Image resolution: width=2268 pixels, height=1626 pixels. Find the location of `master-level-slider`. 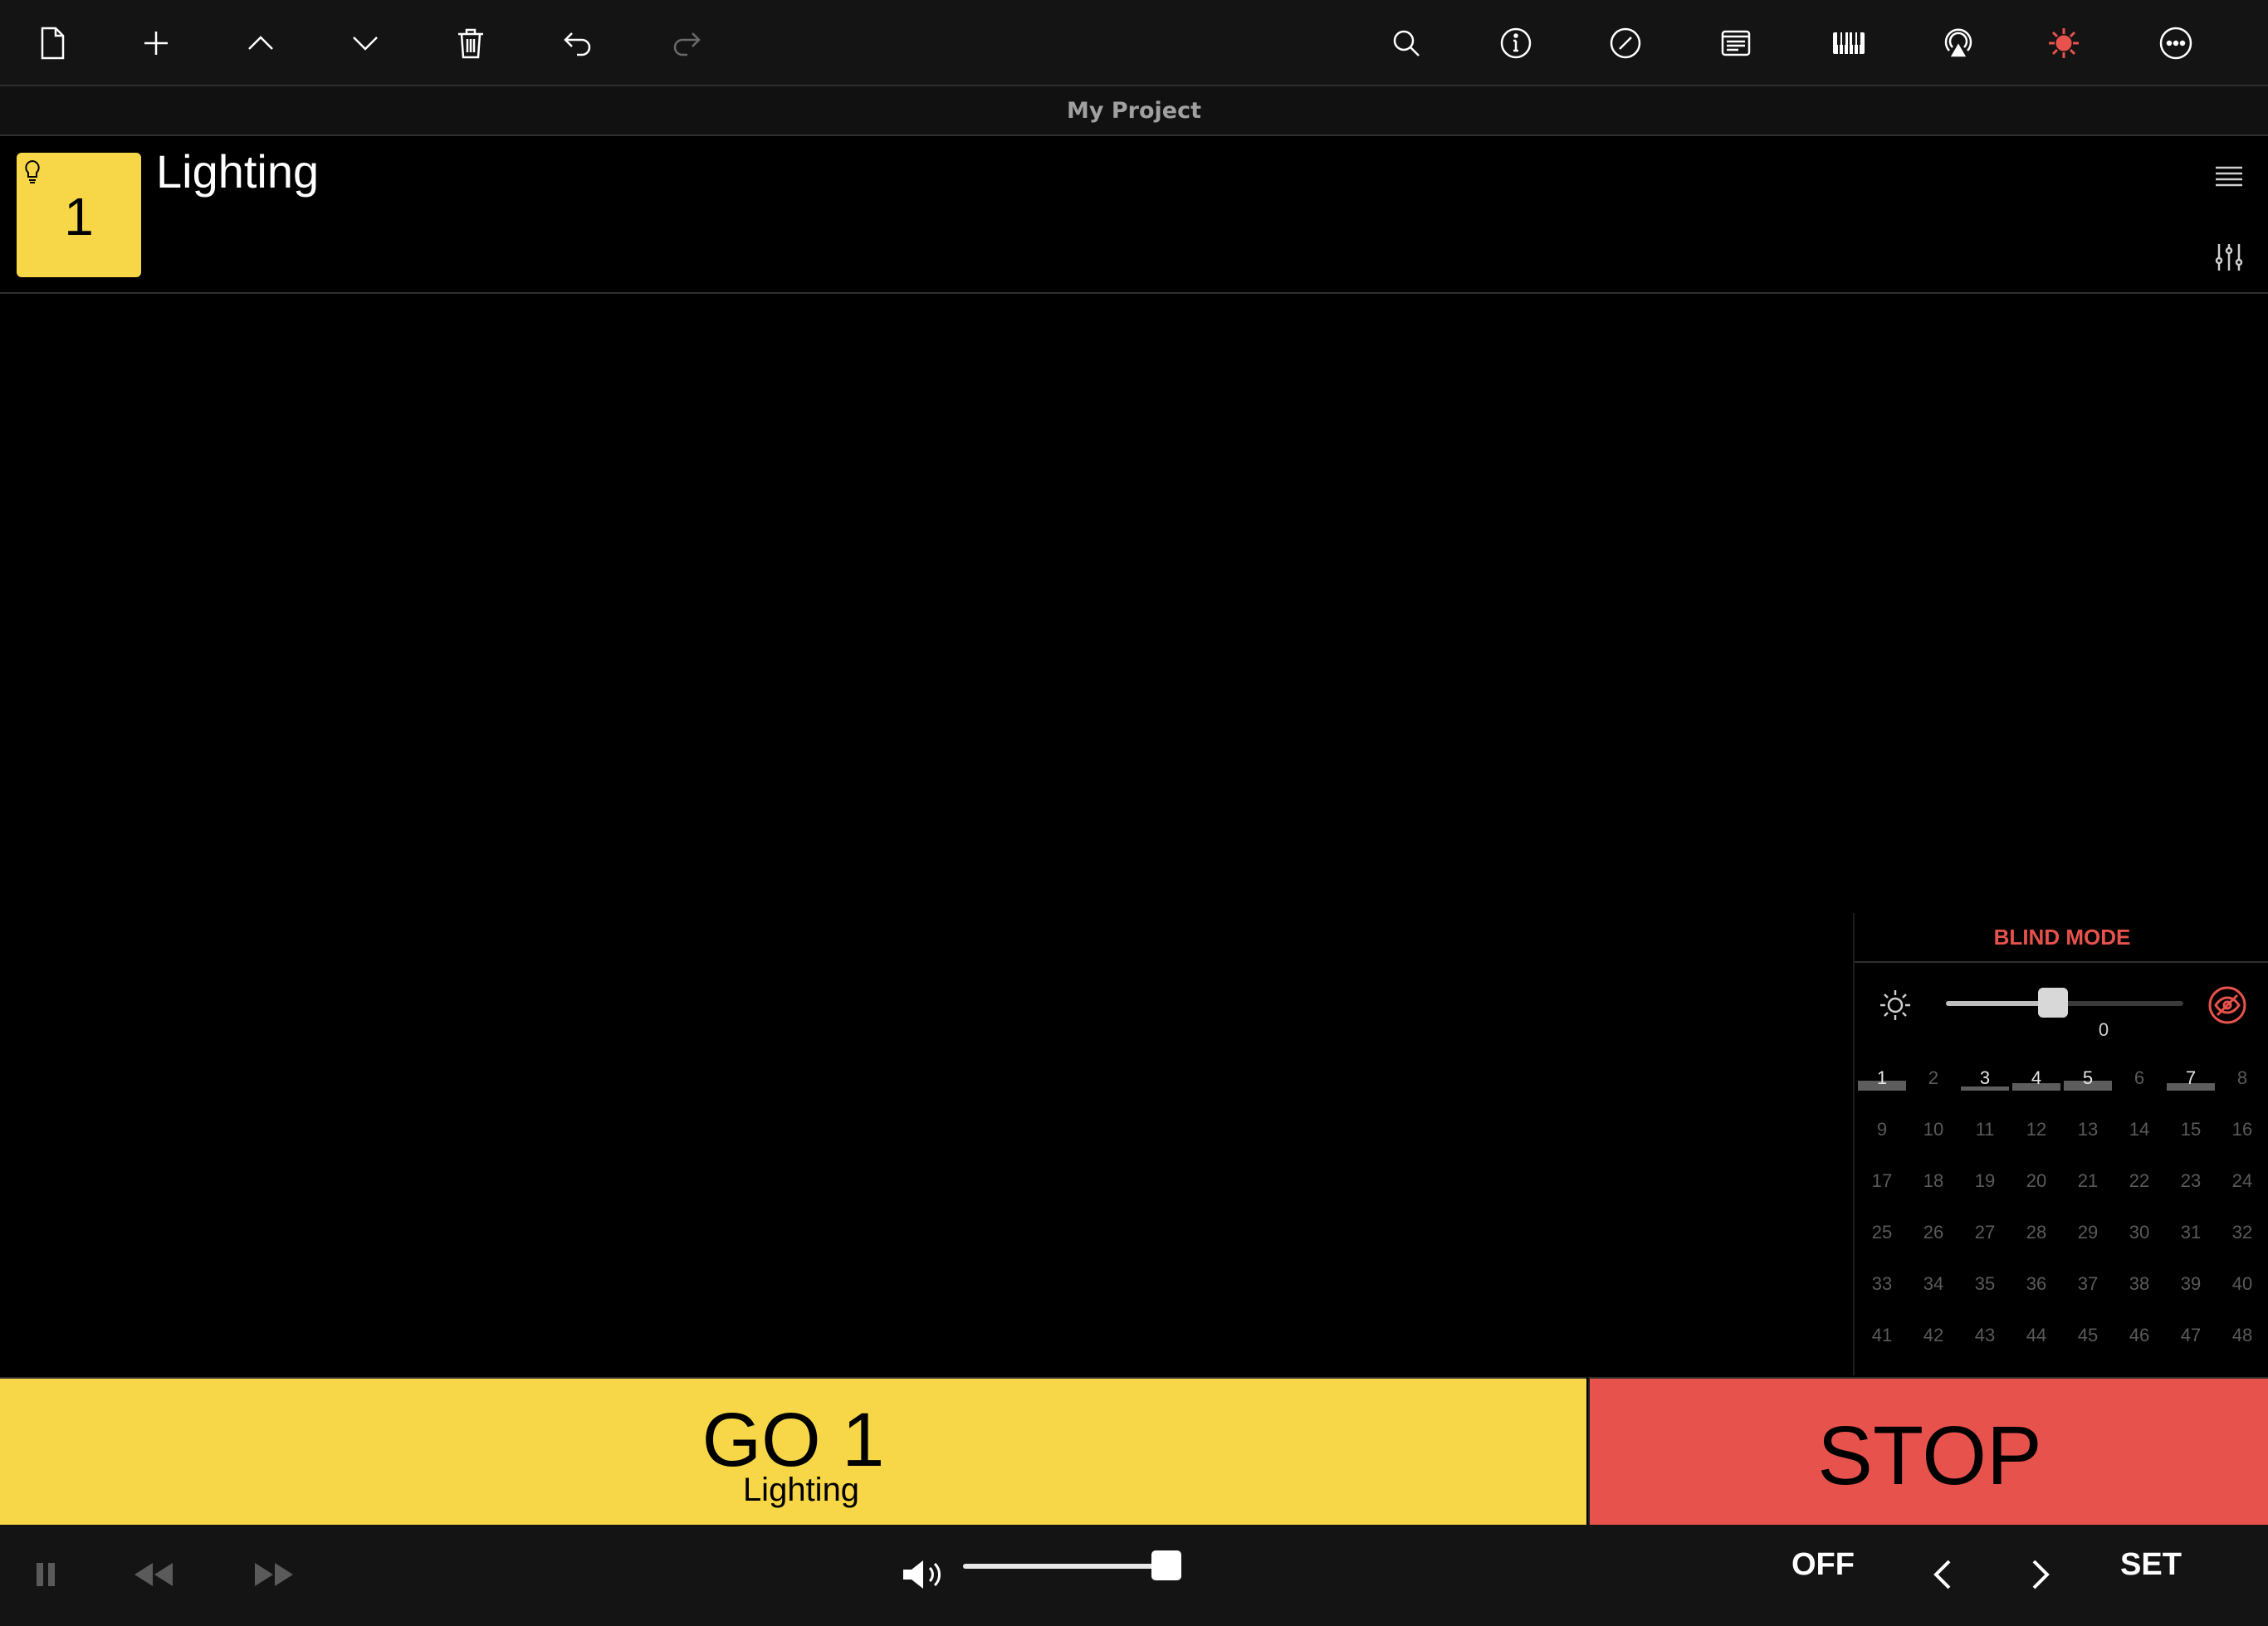

master-level-slider is located at coordinates (2064, 1003).